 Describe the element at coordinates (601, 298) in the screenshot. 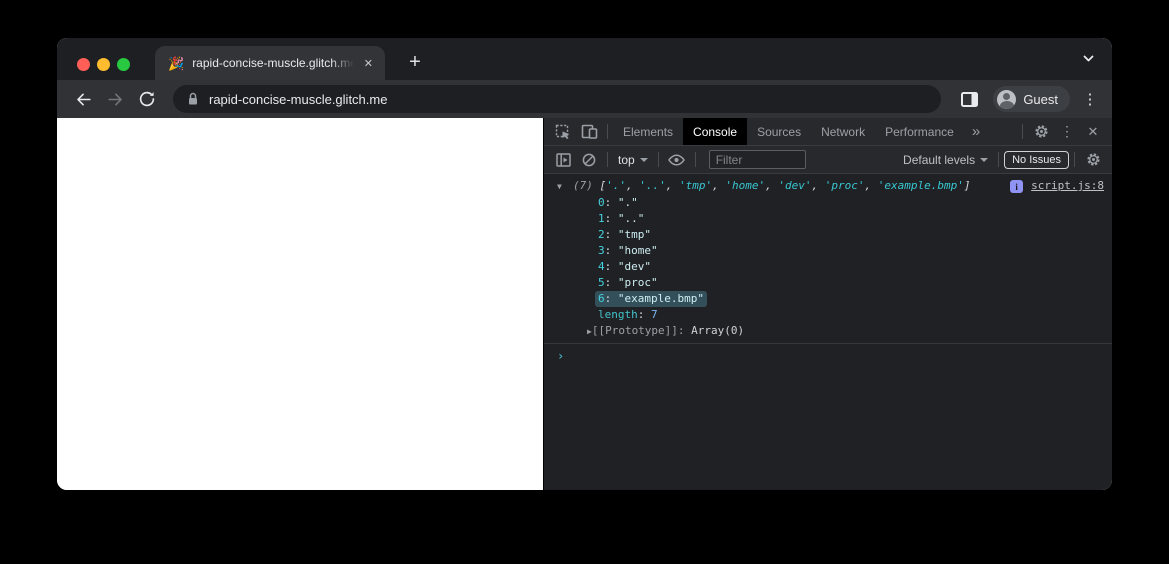

I see `entry-index: 6` at that location.